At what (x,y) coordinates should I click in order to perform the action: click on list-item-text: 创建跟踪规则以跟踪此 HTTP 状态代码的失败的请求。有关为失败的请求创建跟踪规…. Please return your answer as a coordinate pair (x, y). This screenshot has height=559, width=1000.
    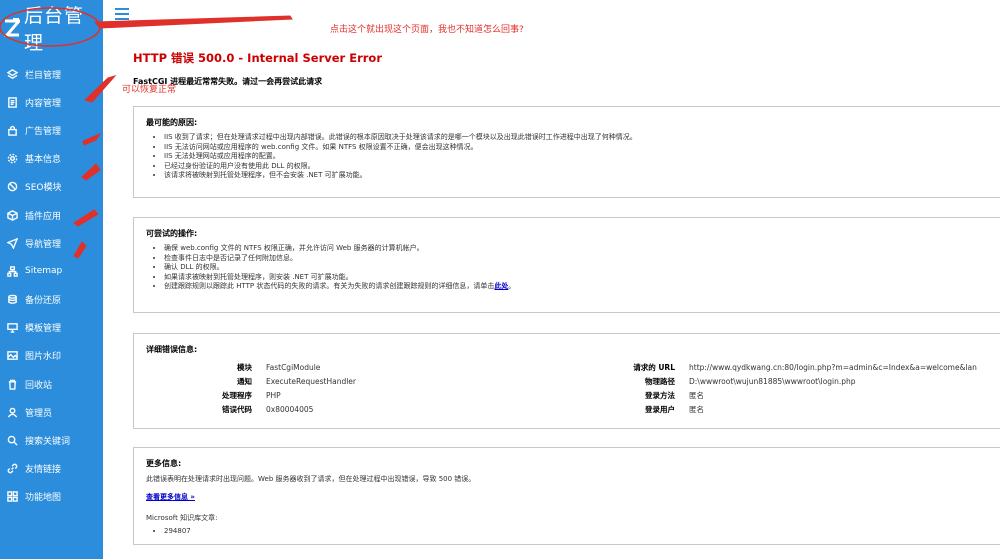
    Looking at the image, I should click on (329, 286).